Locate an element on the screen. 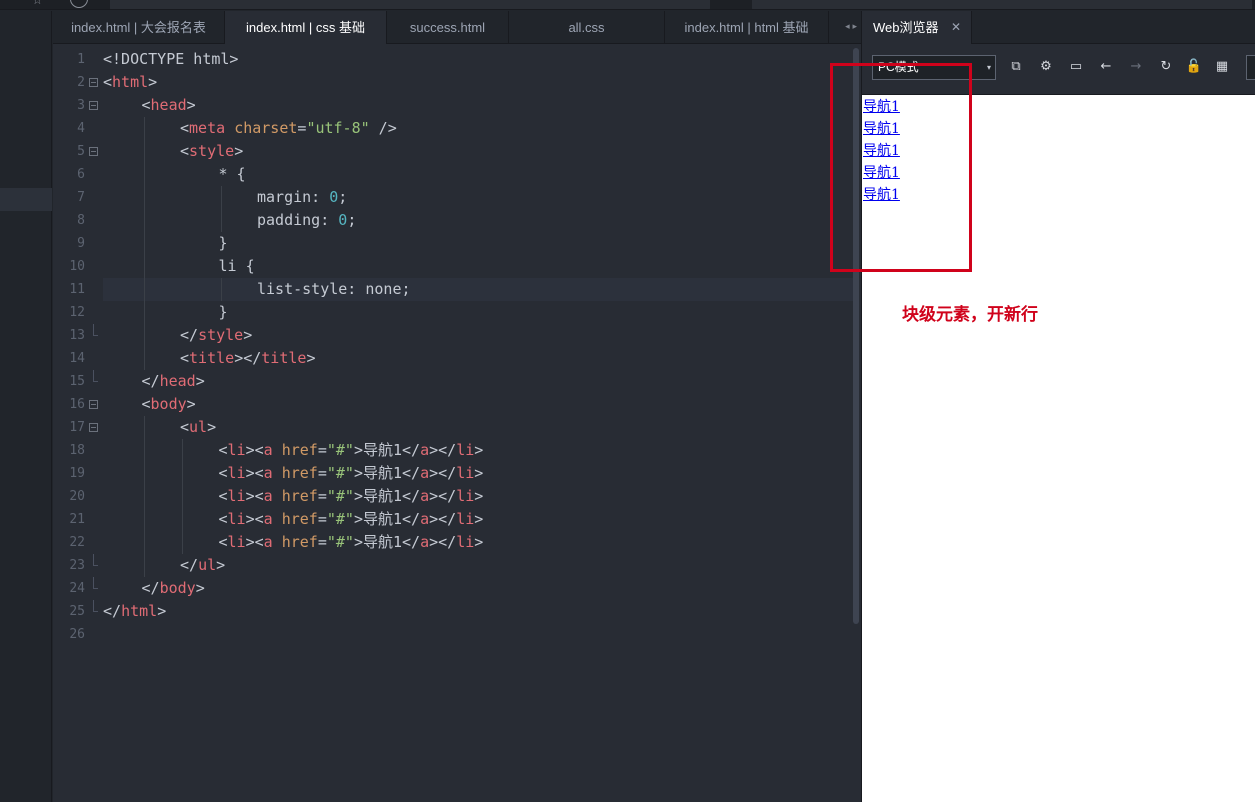  file-search-input is located at coordinates (1002, 4).